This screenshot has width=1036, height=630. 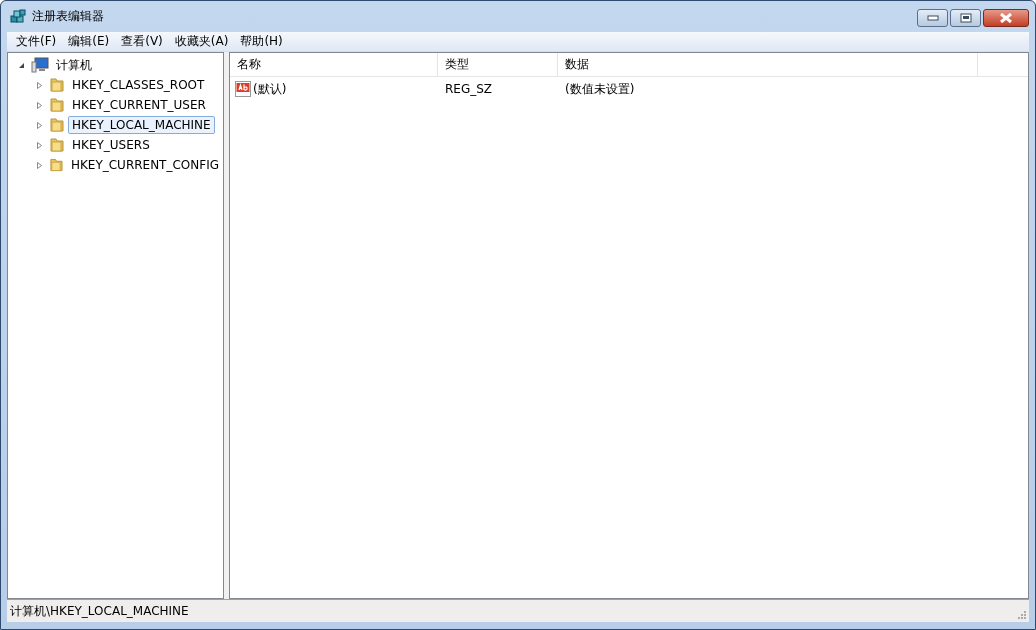 What do you see at coordinates (68, 16) in the screenshot?
I see `window-title: 注册表编辑器` at bounding box center [68, 16].